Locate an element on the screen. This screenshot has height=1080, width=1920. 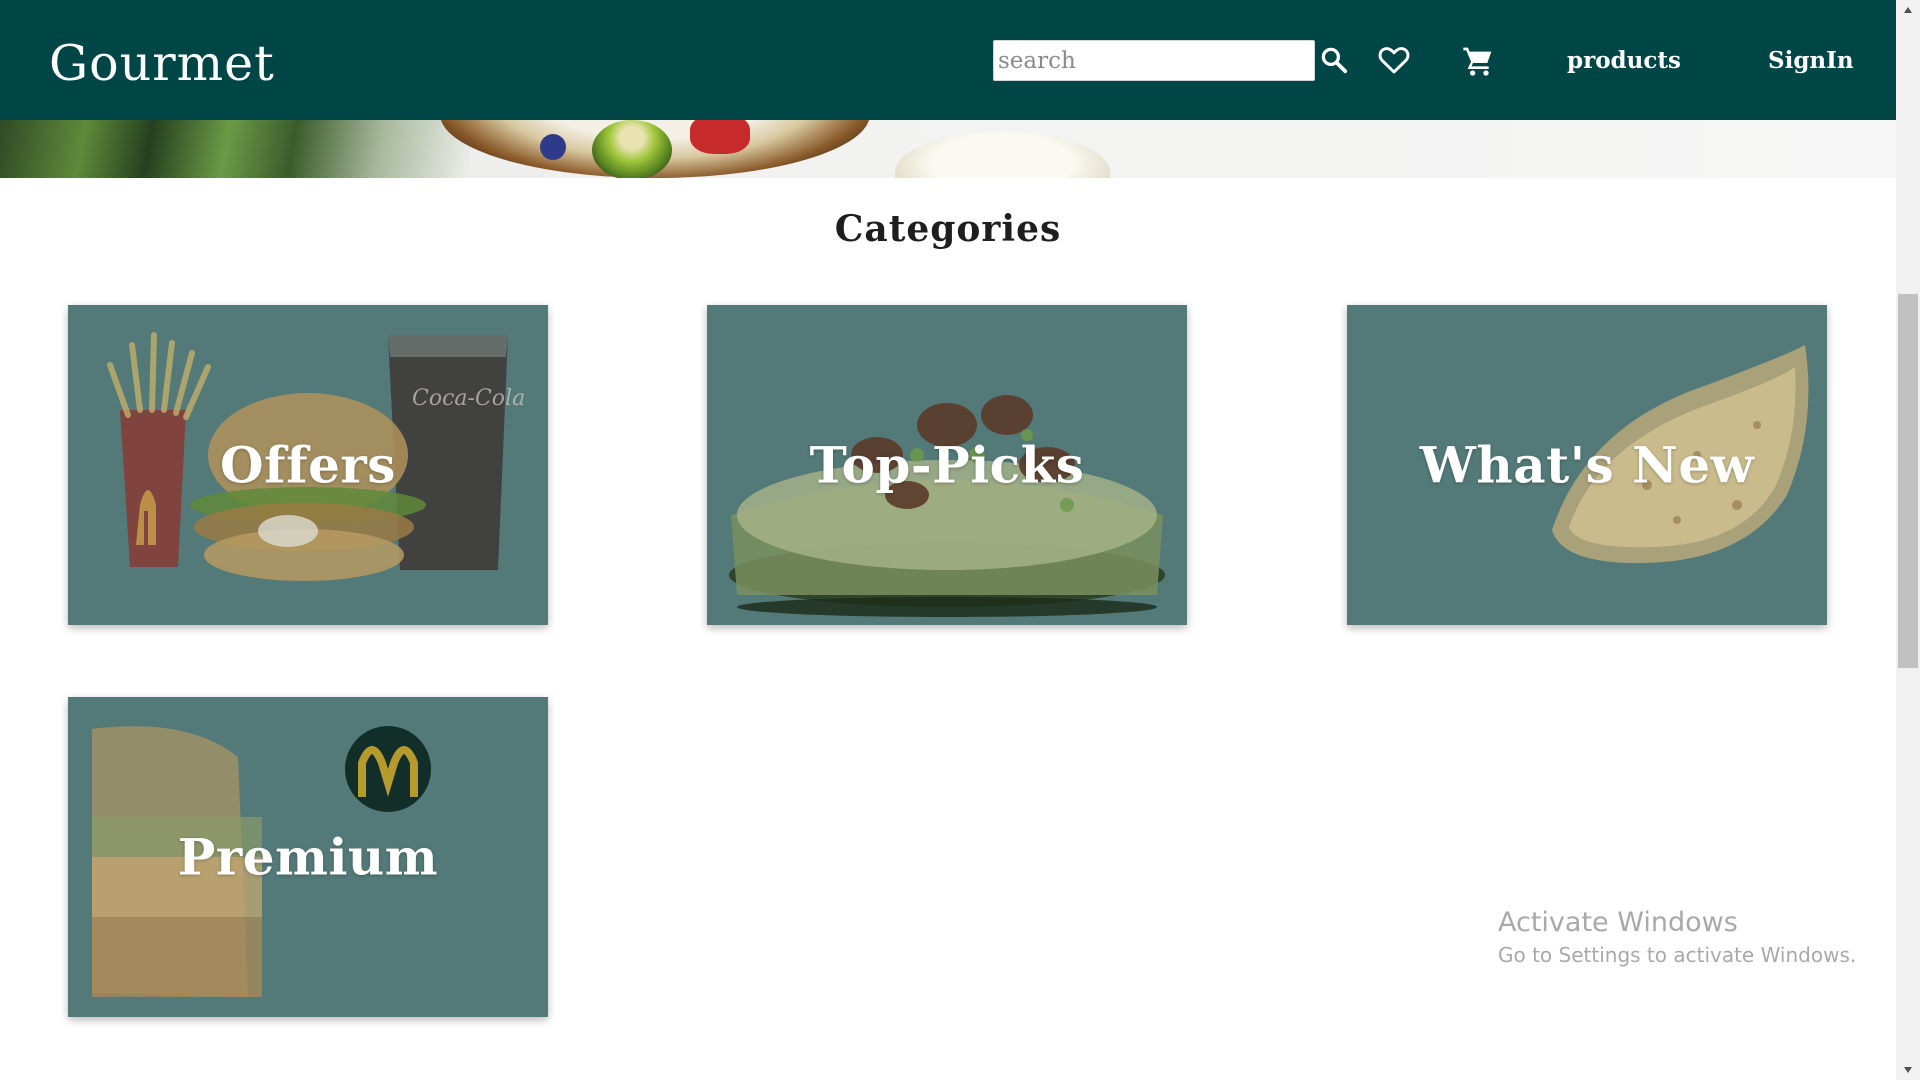
watermark-subtitle: Go to Settings to activate Windows. is located at coordinates (1677, 955).